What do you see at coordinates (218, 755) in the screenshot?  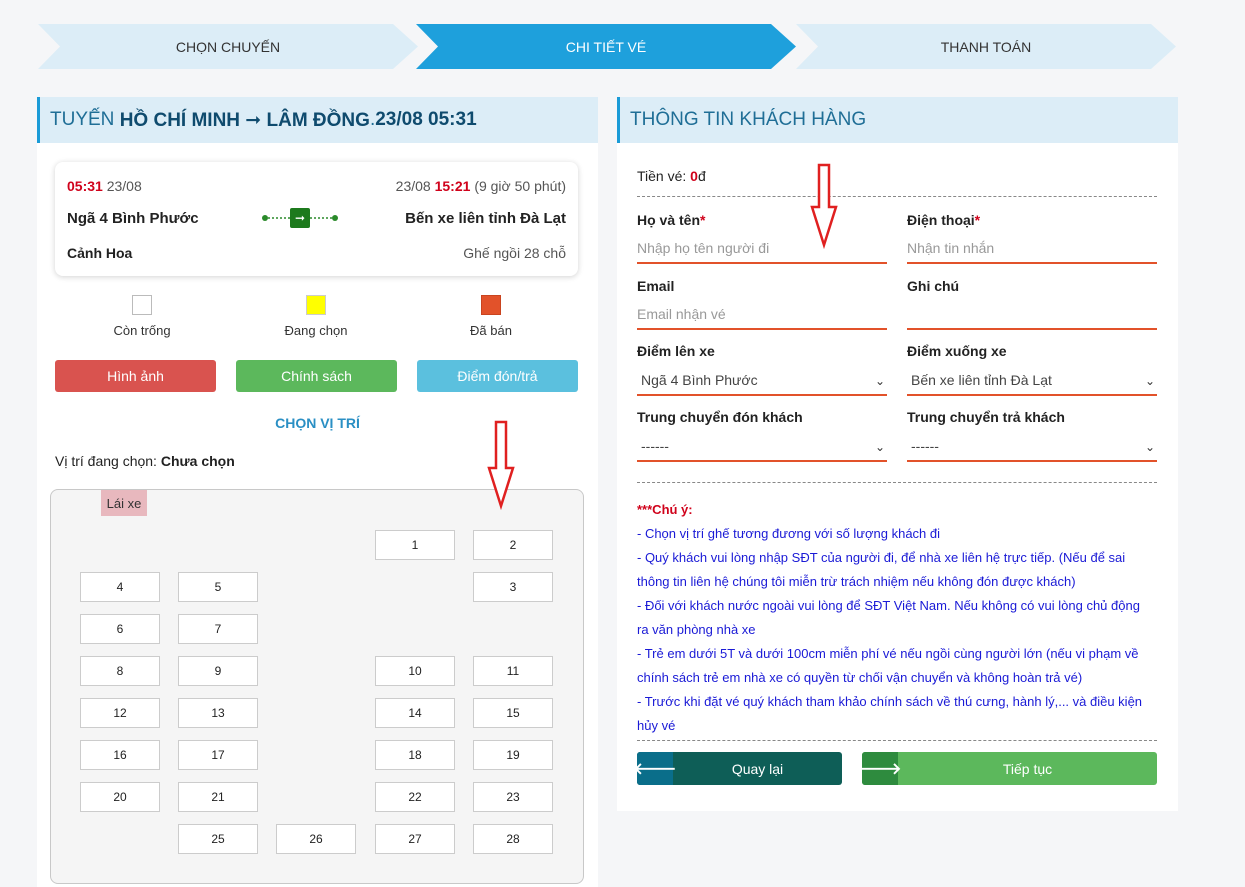 I see `seat: 17` at bounding box center [218, 755].